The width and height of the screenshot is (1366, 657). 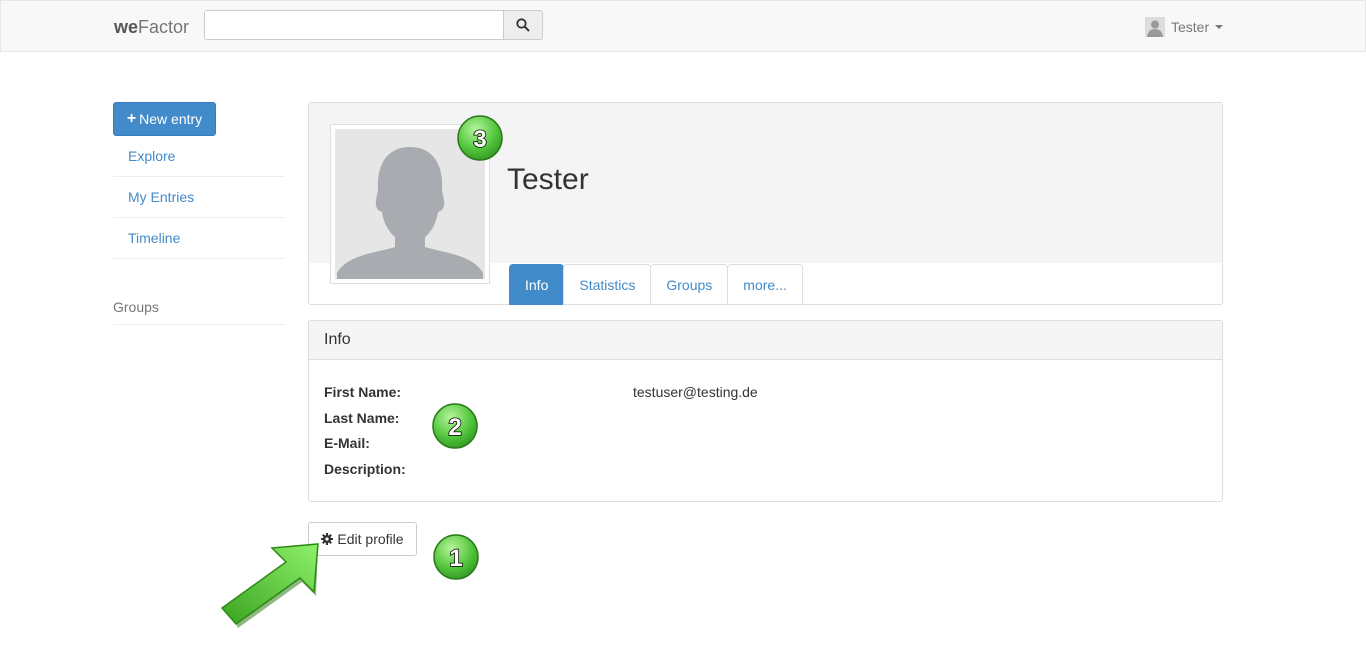 I want to click on user-menu-dropdown: Tester, so click(x=1184, y=27).